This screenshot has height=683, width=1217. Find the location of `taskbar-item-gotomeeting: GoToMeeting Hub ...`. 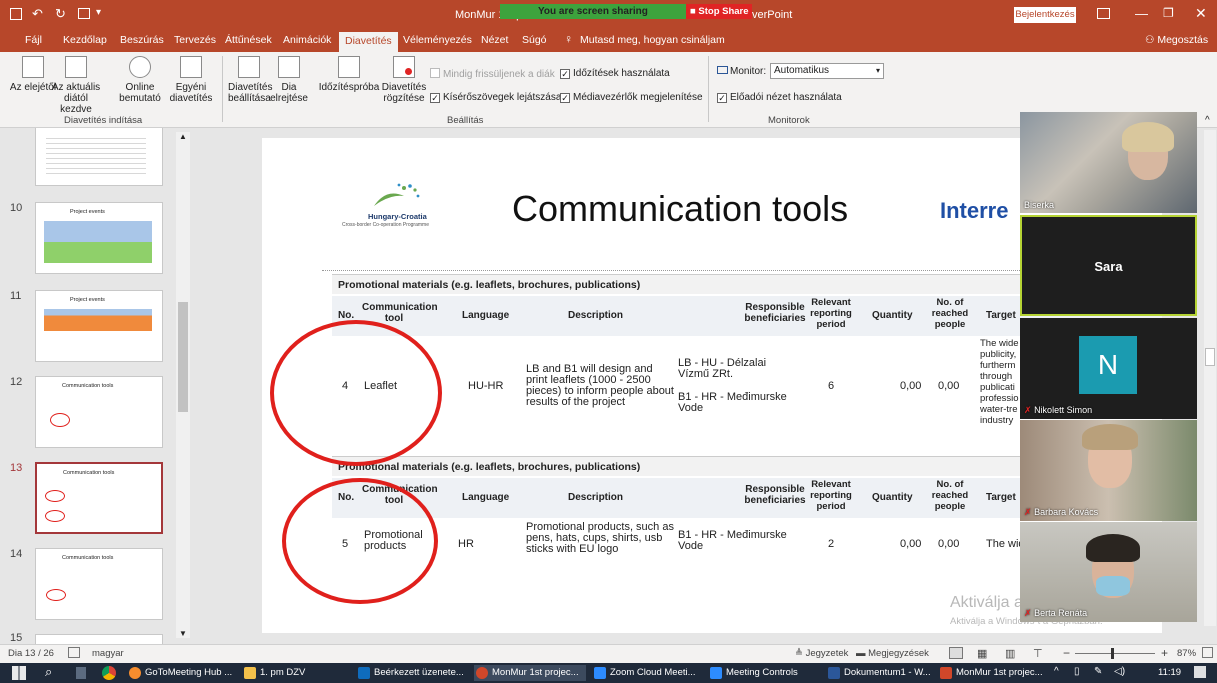

taskbar-item-gotomeeting: GoToMeeting Hub ... is located at coordinates (183, 673).